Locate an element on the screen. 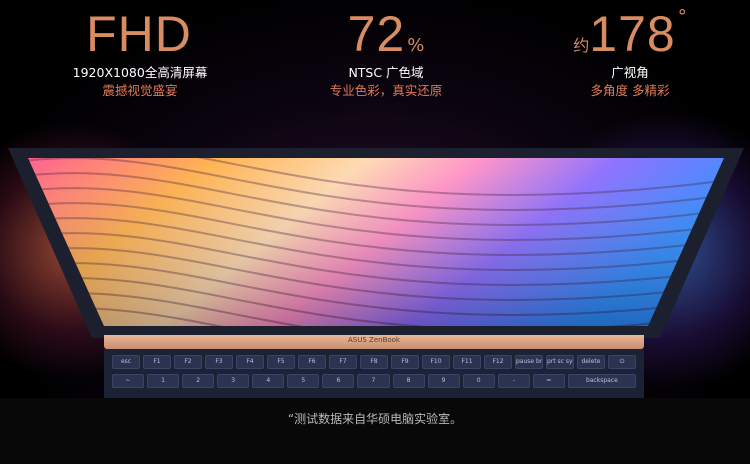 This screenshot has height=464, width=750. footer-band is located at coordinates (375, 431).